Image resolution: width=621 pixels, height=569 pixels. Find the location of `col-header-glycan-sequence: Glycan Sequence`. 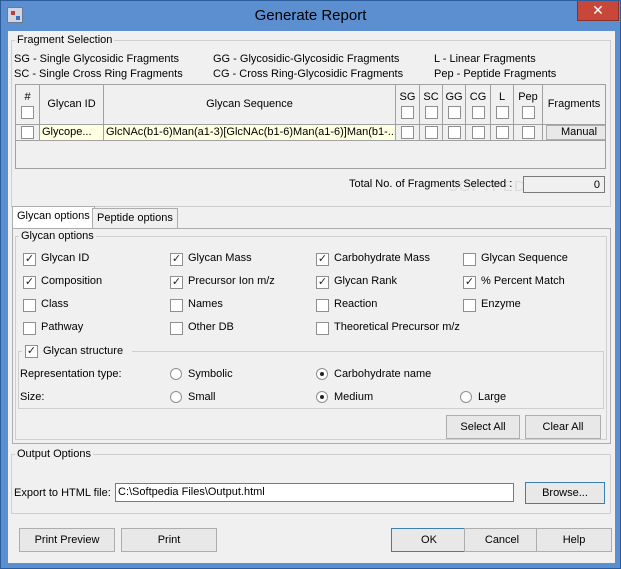

col-header-glycan-sequence: Glycan Sequence is located at coordinates (250, 105).